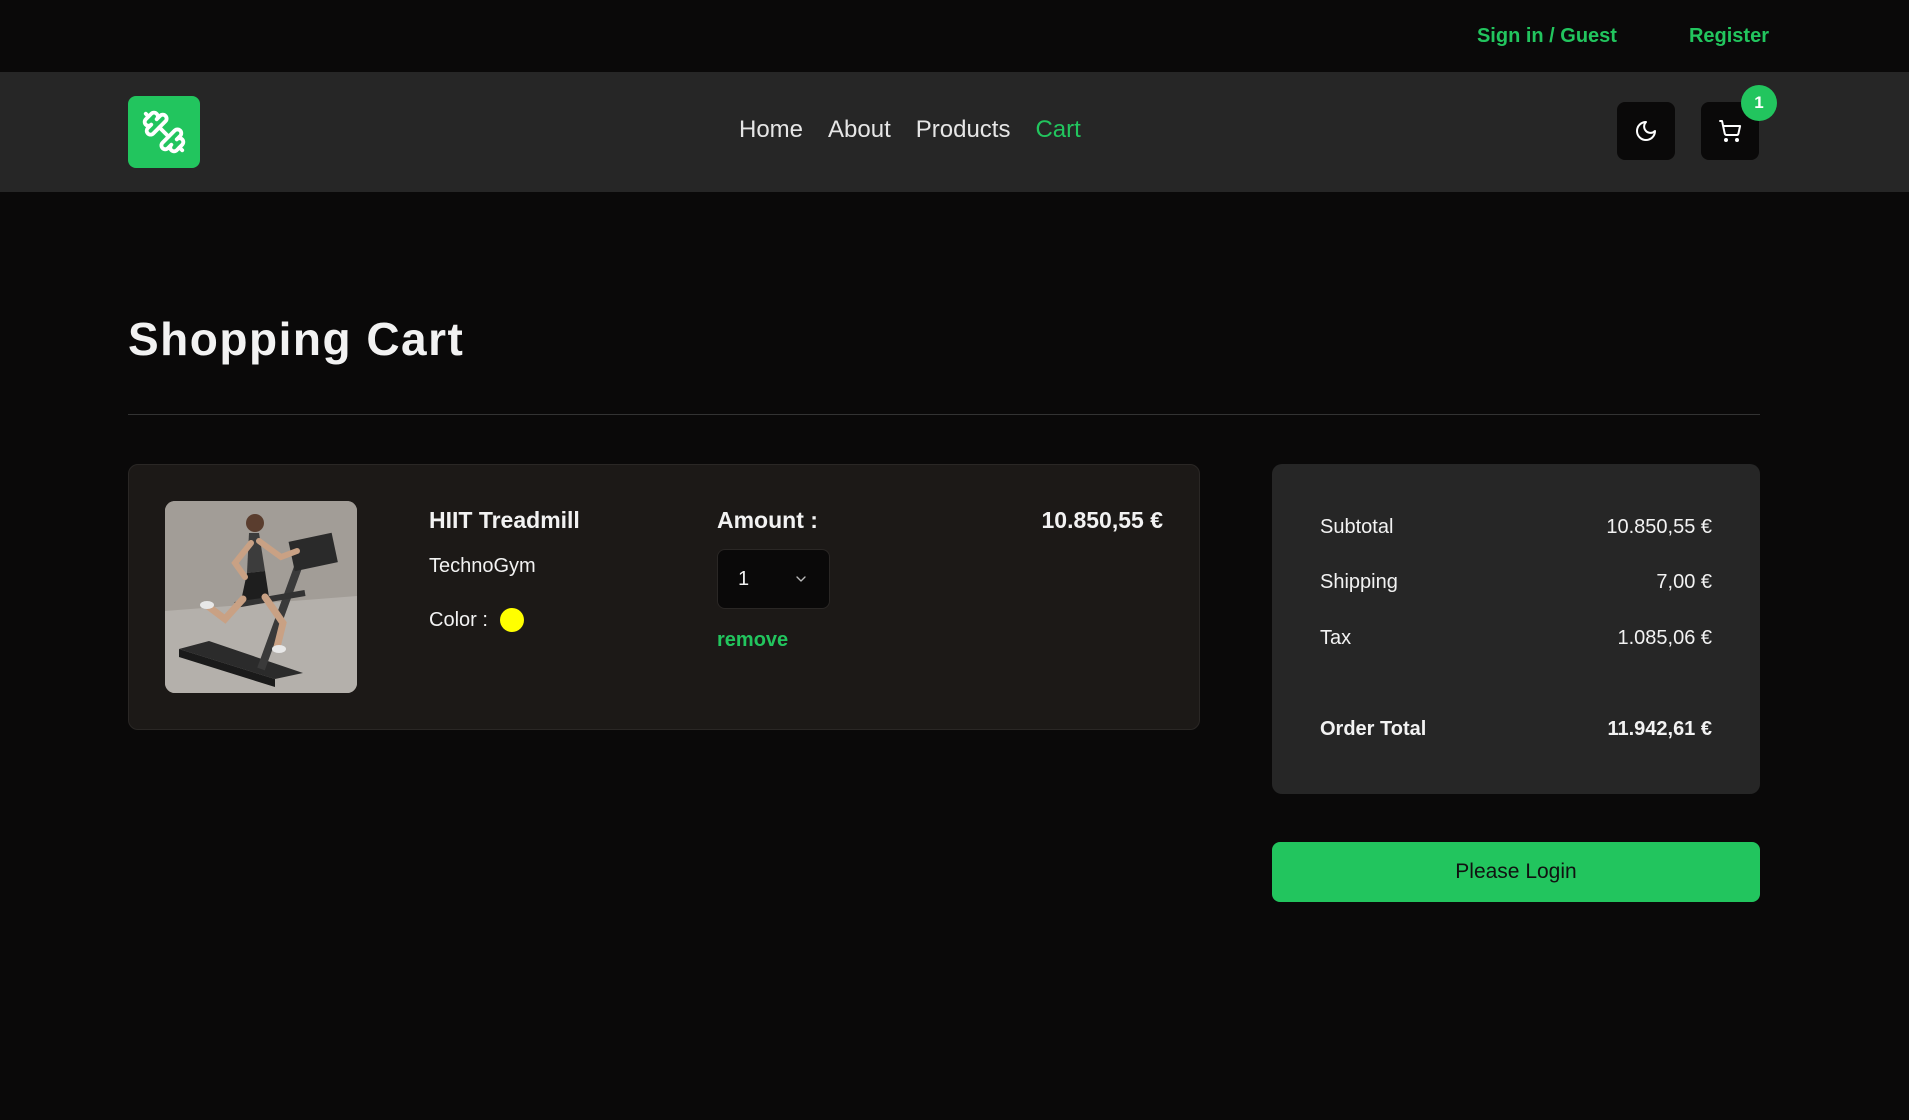 The width and height of the screenshot is (1909, 1120). What do you see at coordinates (1102, 520) in the screenshot?
I see `product-price: 10.850,55 €` at bounding box center [1102, 520].